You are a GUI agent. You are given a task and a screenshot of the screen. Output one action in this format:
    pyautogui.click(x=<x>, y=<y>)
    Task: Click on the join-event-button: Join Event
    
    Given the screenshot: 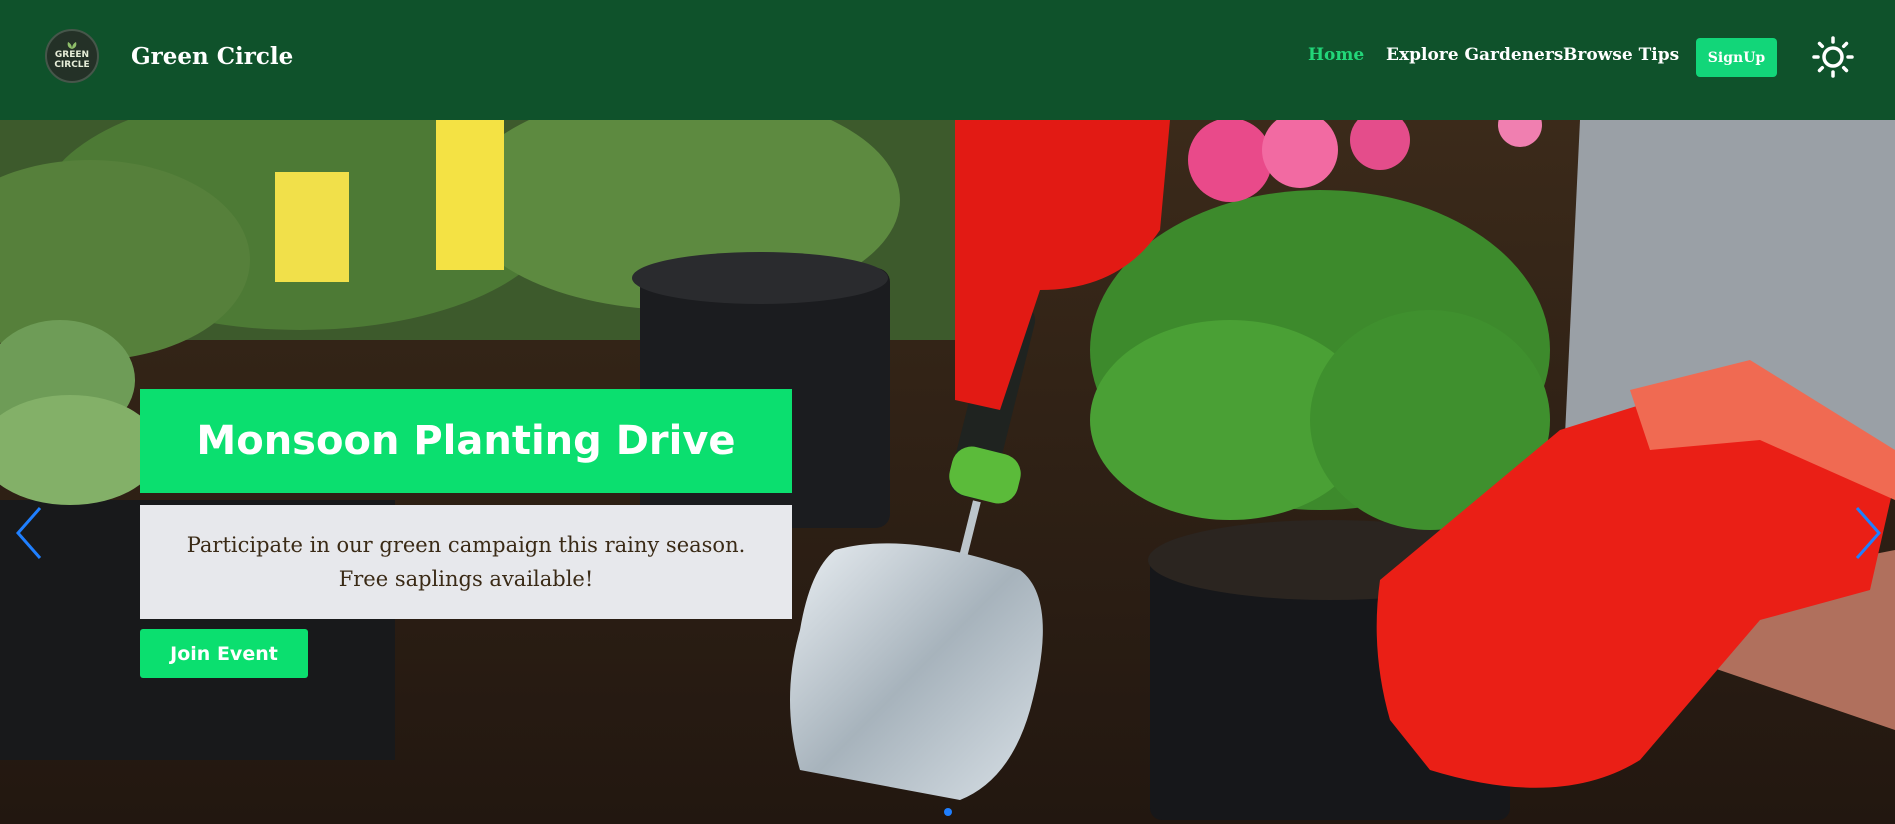 What is the action you would take?
    pyautogui.click(x=224, y=653)
    